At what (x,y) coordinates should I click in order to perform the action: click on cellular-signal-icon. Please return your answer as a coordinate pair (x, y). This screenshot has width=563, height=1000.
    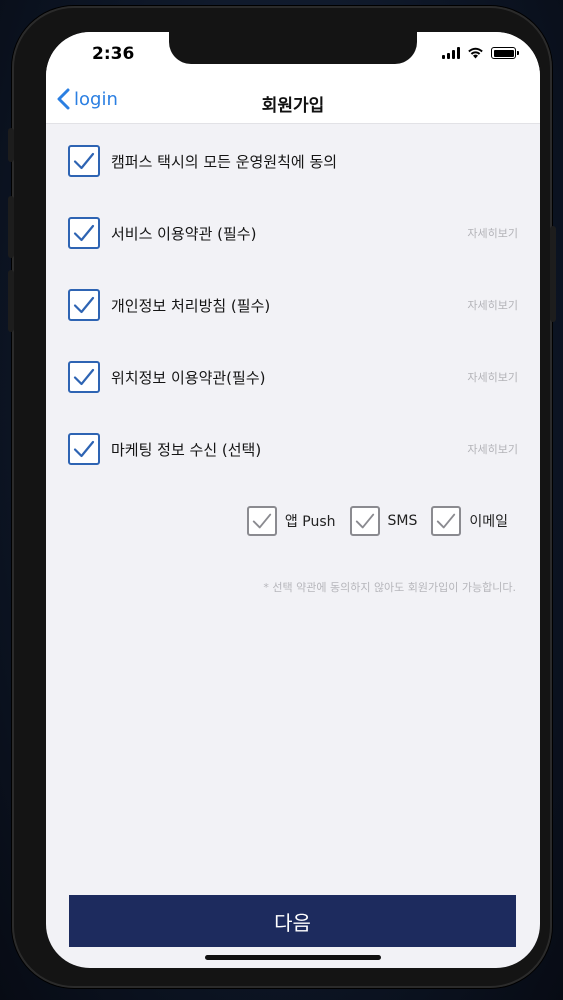
    Looking at the image, I should click on (451, 53).